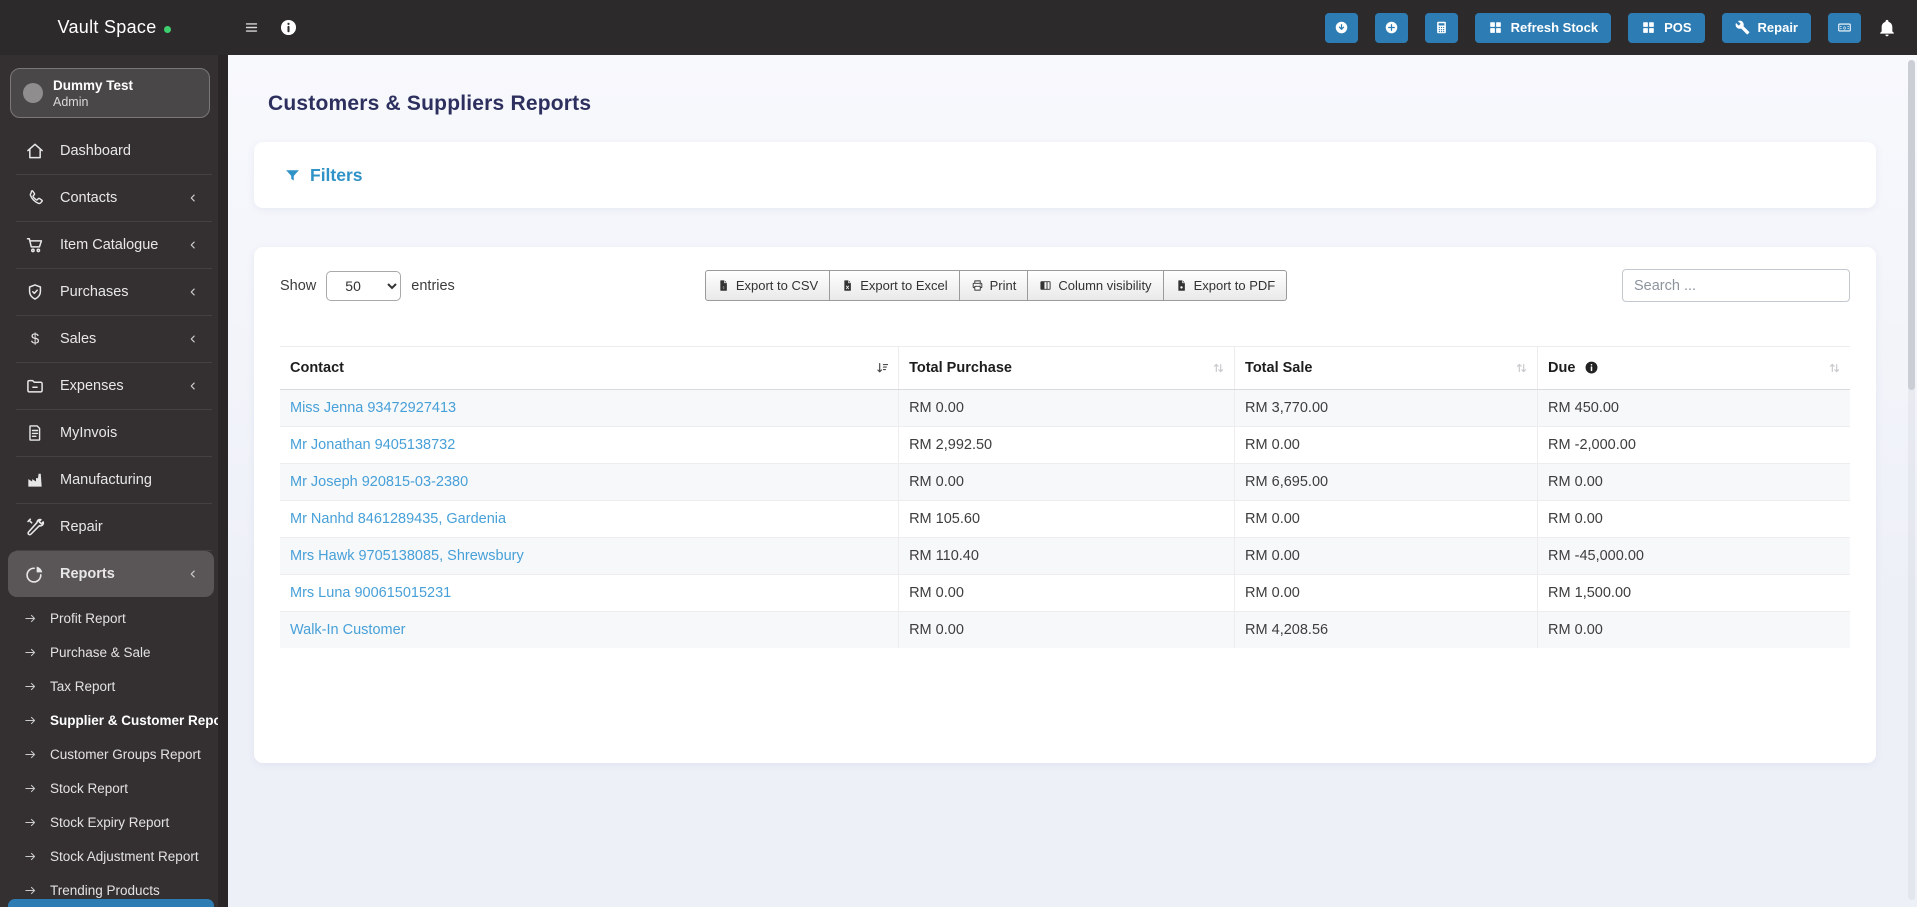 Image resolution: width=1917 pixels, height=907 pixels. What do you see at coordinates (1693, 482) in the screenshot?
I see `due-cell: RM 0.00` at bounding box center [1693, 482].